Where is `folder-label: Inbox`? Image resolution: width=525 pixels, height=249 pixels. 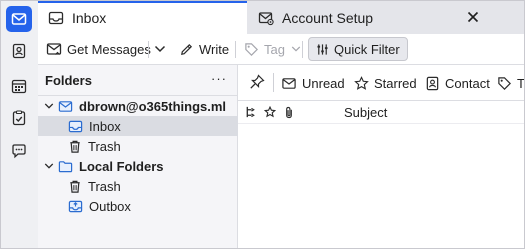
folder-label: Inbox is located at coordinates (105, 126).